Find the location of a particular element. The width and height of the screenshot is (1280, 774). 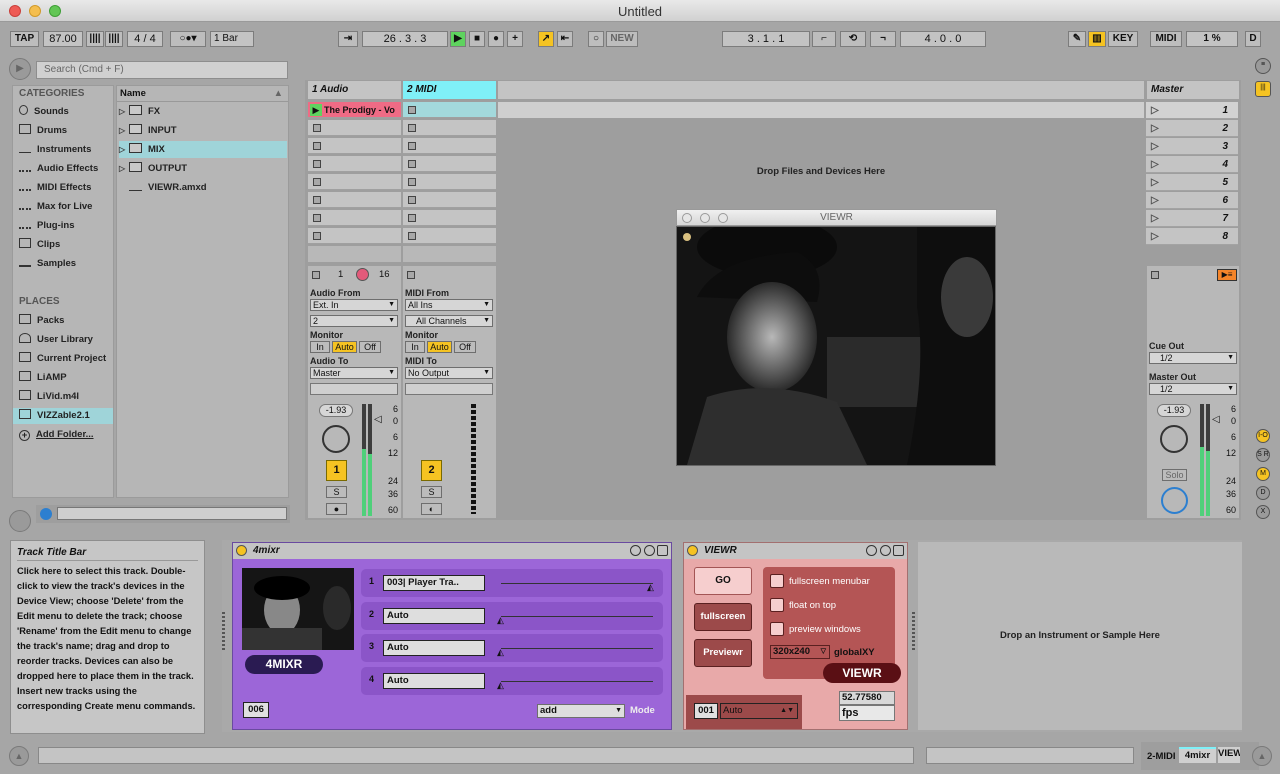

device-title-bar: VIEWR is located at coordinates (795, 551).